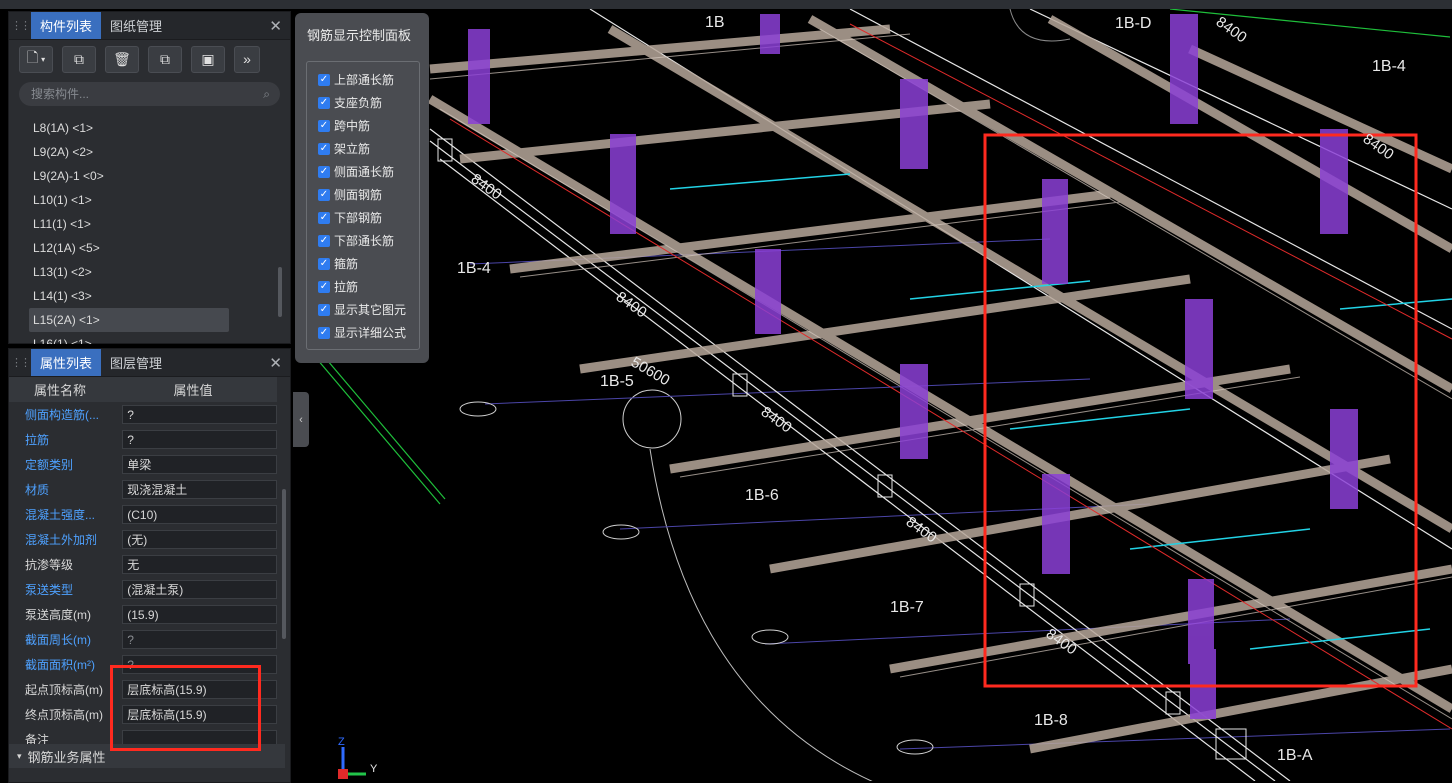  Describe the element at coordinates (129, 224) in the screenshot. I see `list-item: L11(1) <1>` at that location.